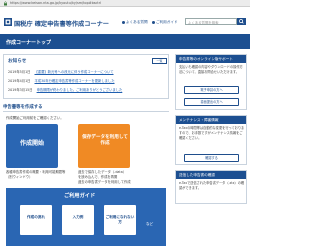 This screenshot has height=250, width=320. I want to click on maintenance-heading: メンテナンス・障害情報, so click(211, 120).